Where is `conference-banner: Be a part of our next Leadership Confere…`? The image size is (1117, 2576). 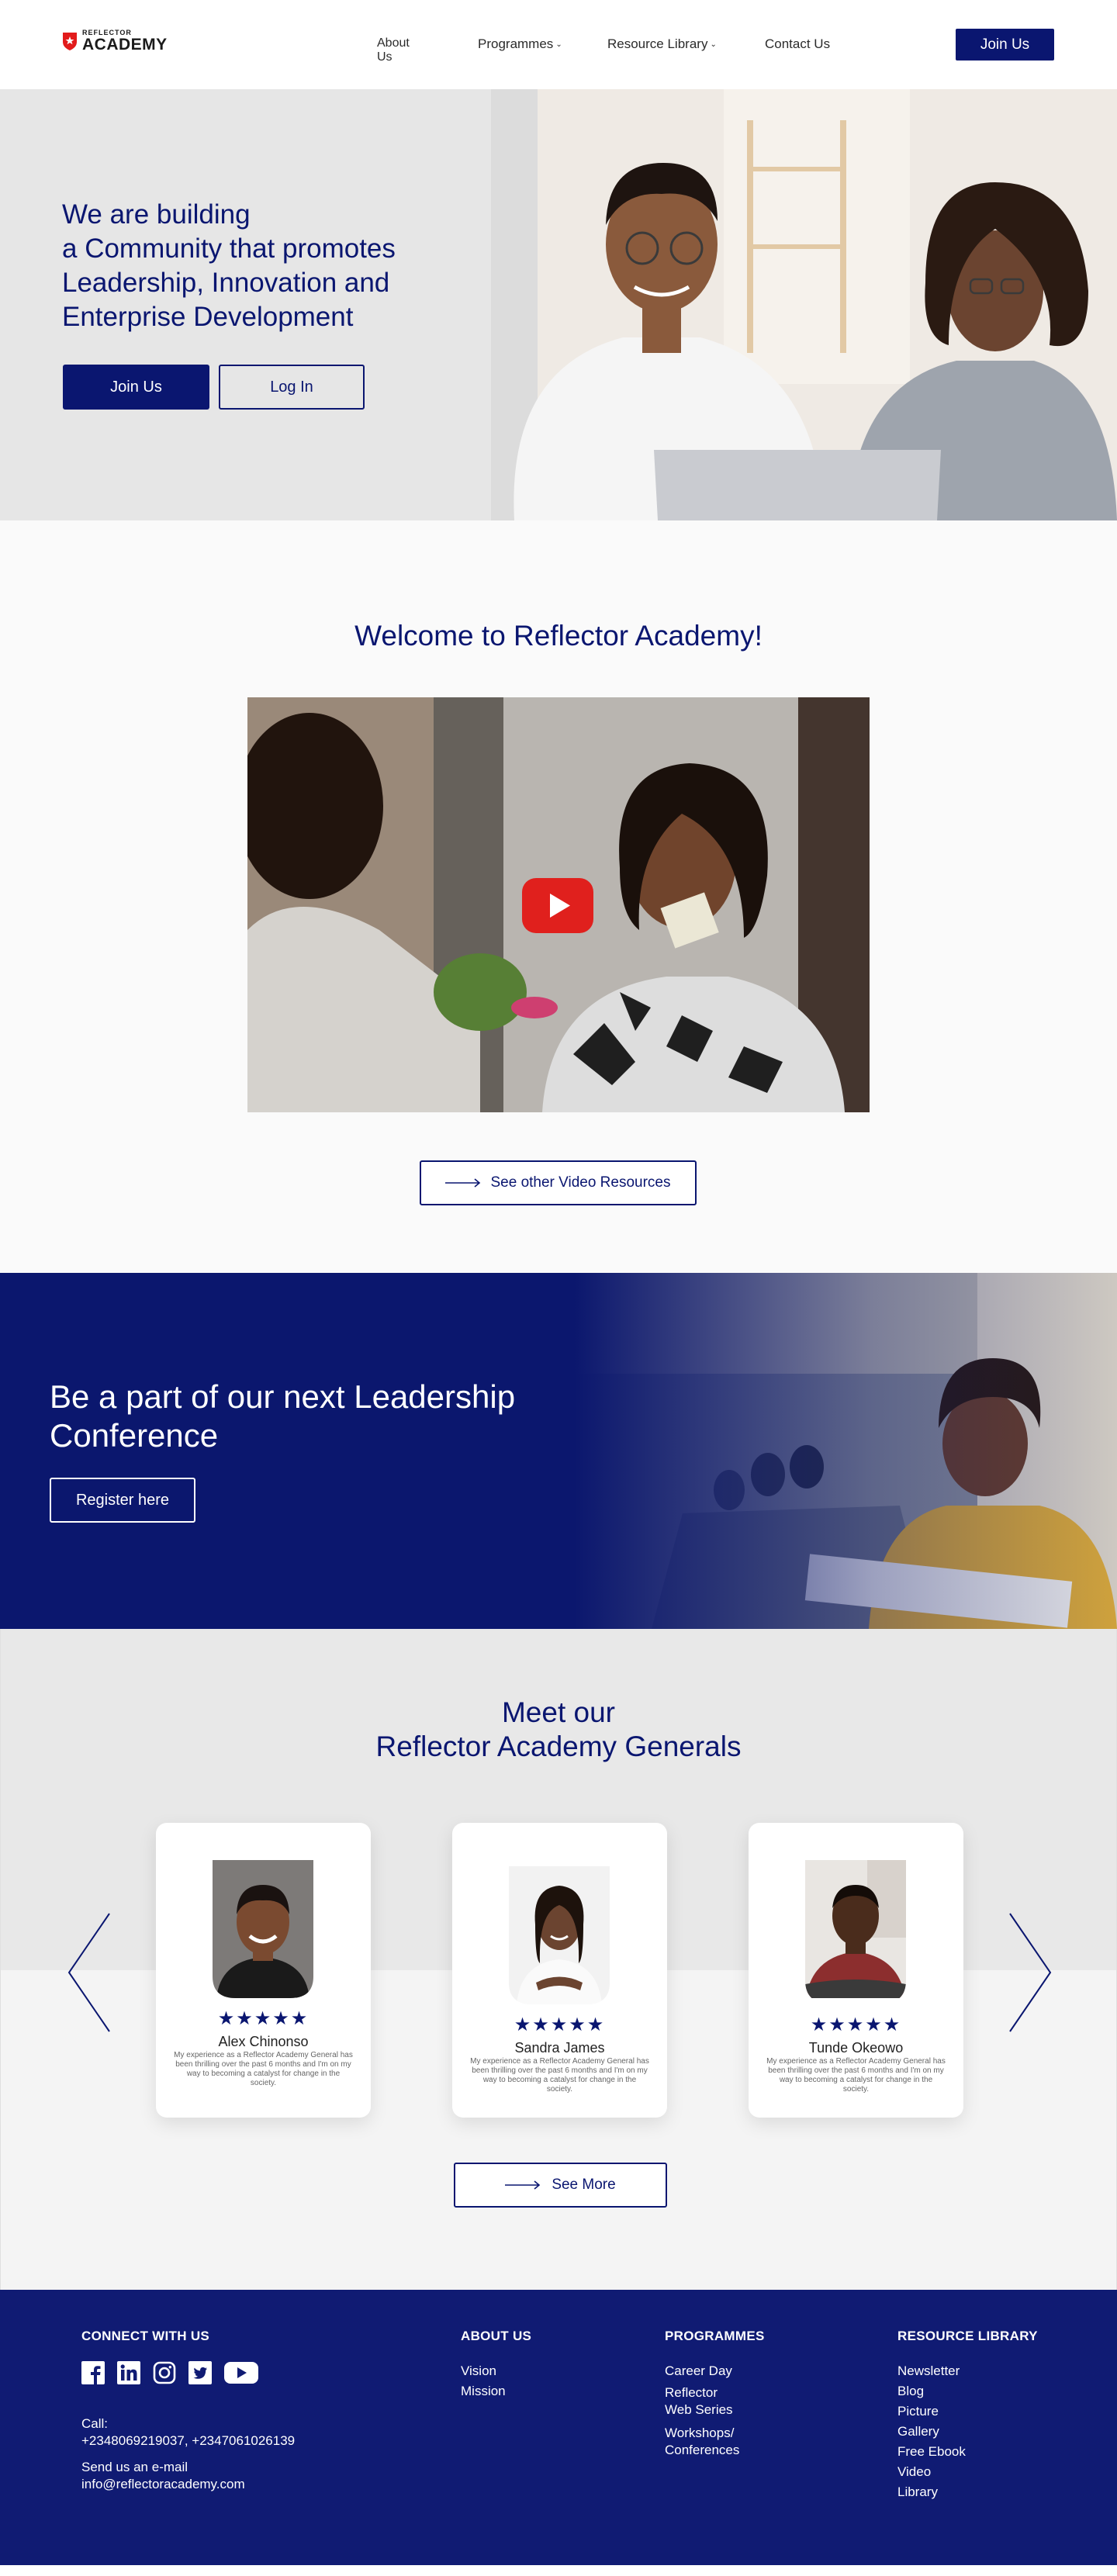
conference-banner: Be a part of our next Leadership Confere… is located at coordinates (558, 1451).